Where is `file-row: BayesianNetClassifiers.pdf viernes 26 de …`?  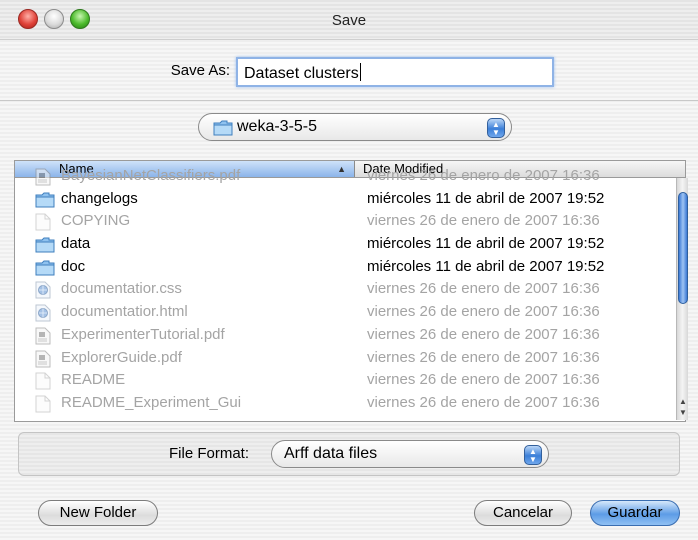 file-row: BayesianNetClassifiers.pdf viernes 26 de … is located at coordinates (350, 177).